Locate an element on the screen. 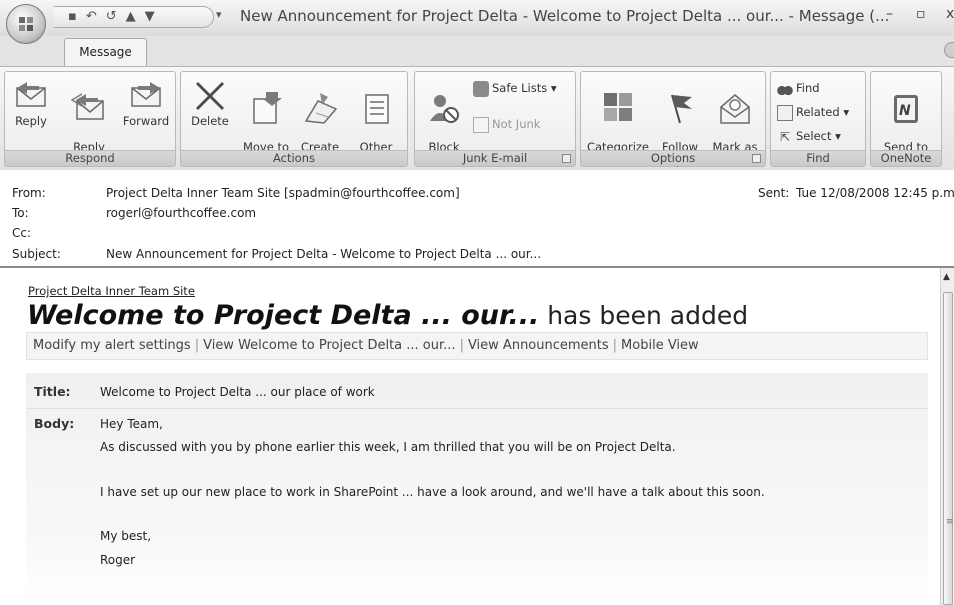 The width and height of the screenshot is (954, 605). forward-button: Forward is located at coordinates (146, 113).